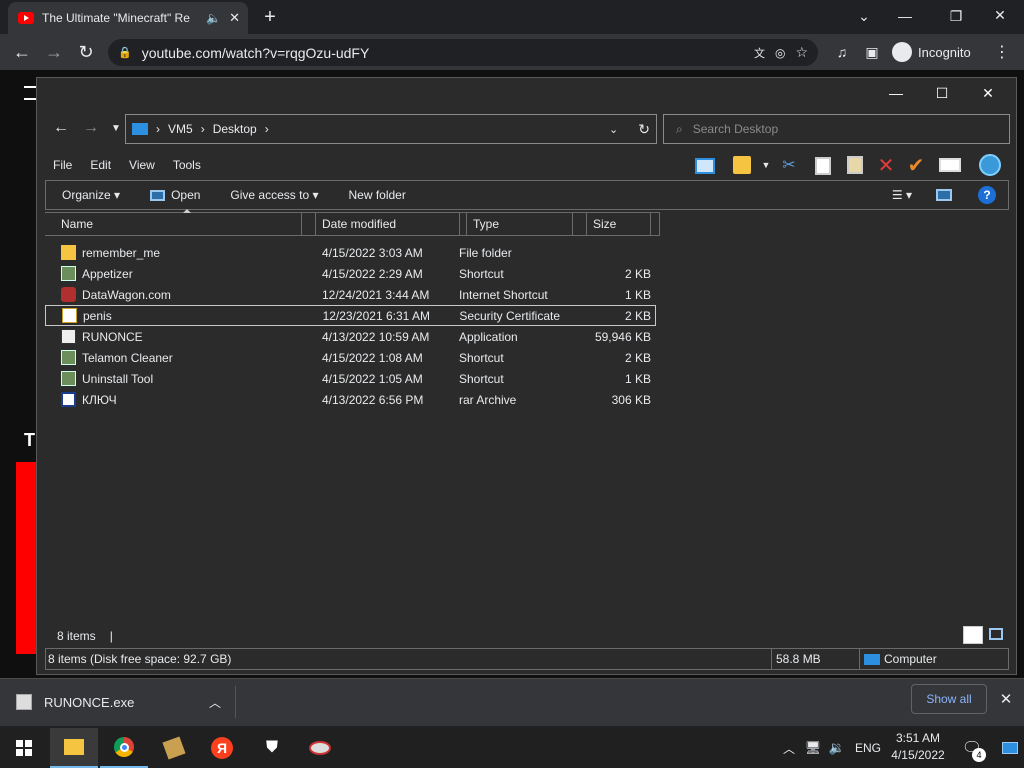 Image resolution: width=1024 pixels, height=768 pixels. I want to click on properties-check-icon: ✔, so click(916, 165).